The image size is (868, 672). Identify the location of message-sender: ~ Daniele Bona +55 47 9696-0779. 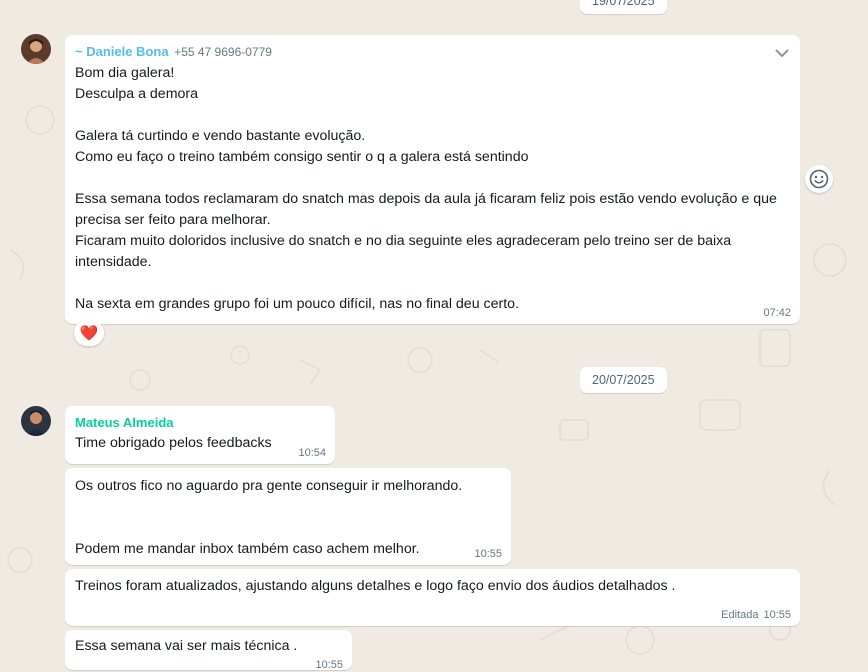
(432, 52).